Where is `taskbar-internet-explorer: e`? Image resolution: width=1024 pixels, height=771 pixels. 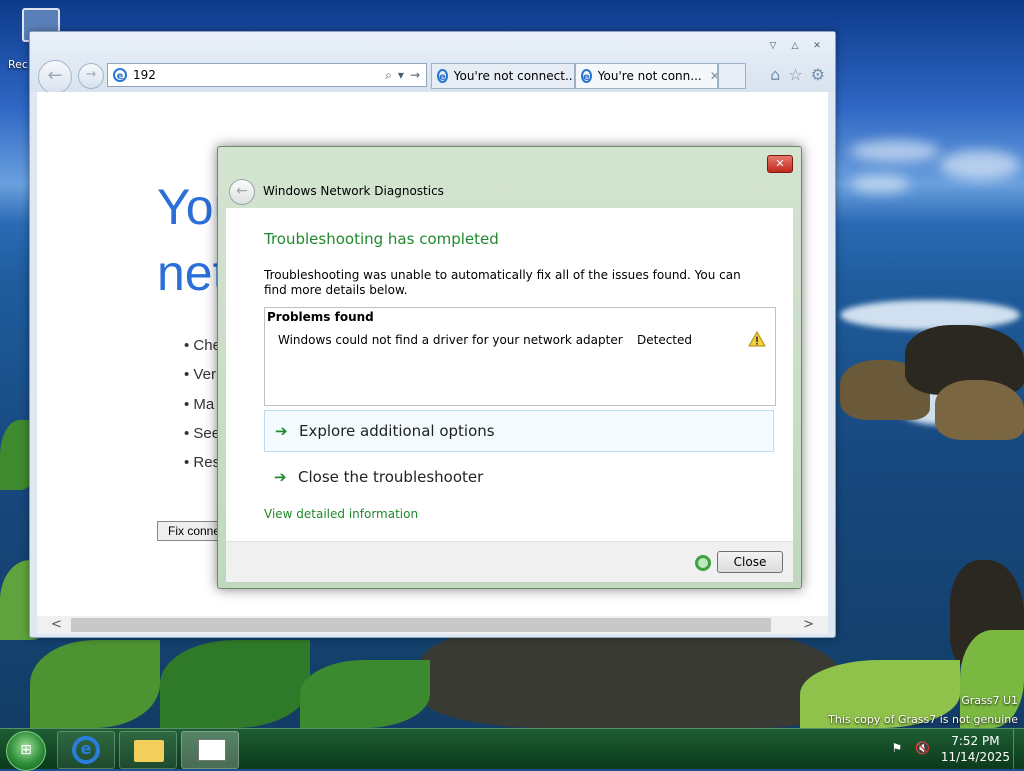
taskbar-internet-explorer: e is located at coordinates (86, 750).